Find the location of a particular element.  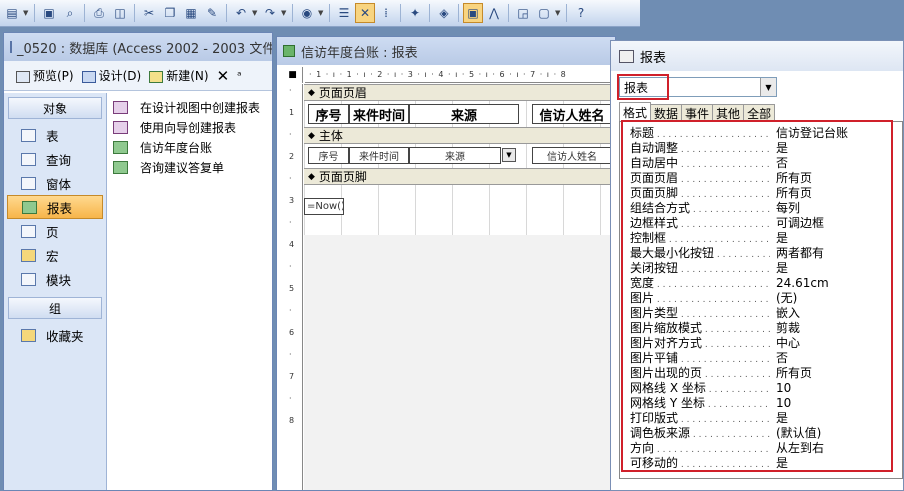

cut-icon: ✂ is located at coordinates (149, 13).